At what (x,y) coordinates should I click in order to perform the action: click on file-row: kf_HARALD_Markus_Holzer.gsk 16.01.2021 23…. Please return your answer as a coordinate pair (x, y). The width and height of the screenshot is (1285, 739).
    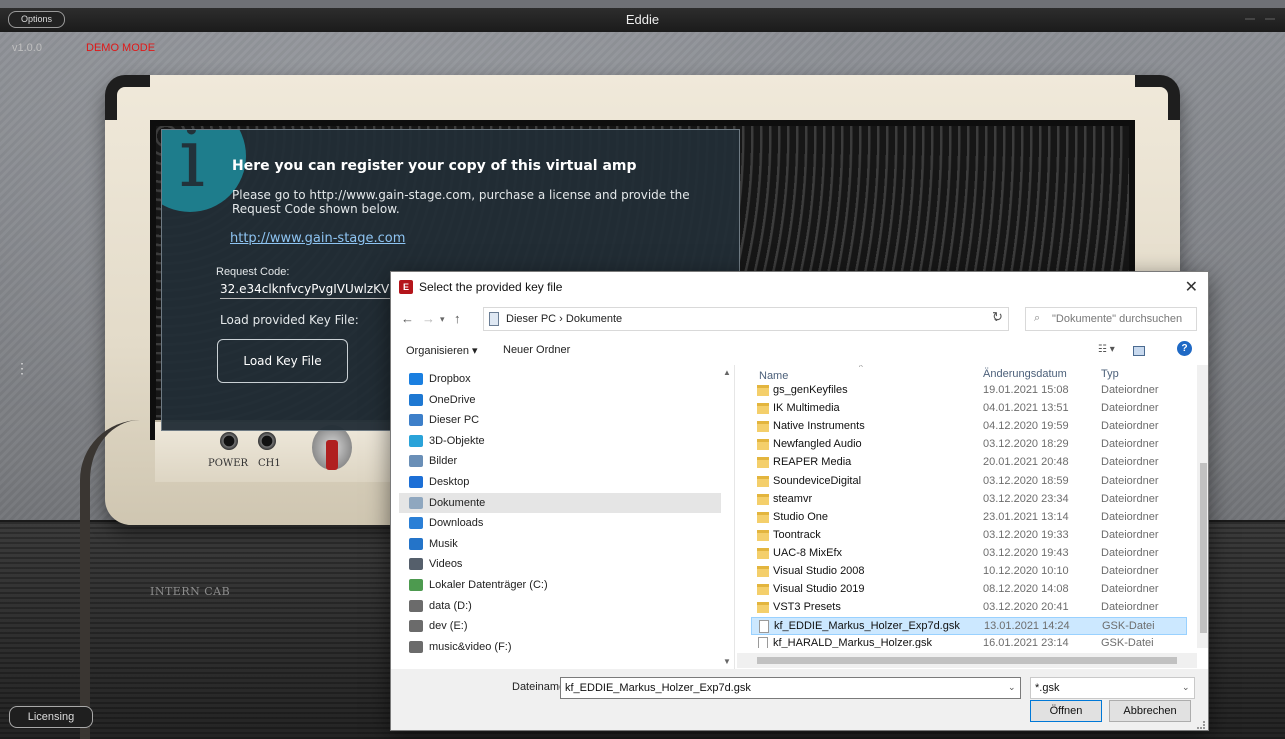
    Looking at the image, I should click on (969, 641).